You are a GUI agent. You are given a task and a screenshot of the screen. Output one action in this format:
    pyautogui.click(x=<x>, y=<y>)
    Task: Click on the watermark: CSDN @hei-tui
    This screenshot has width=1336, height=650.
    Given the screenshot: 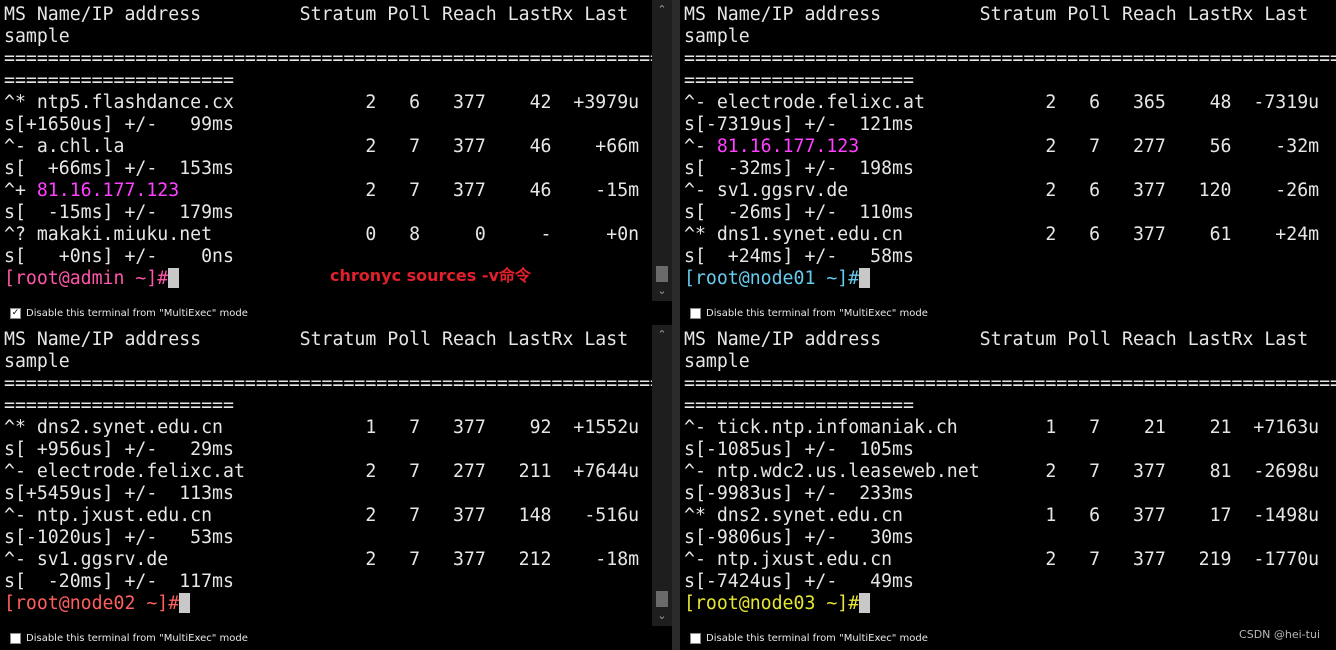 What is the action you would take?
    pyautogui.click(x=1279, y=634)
    